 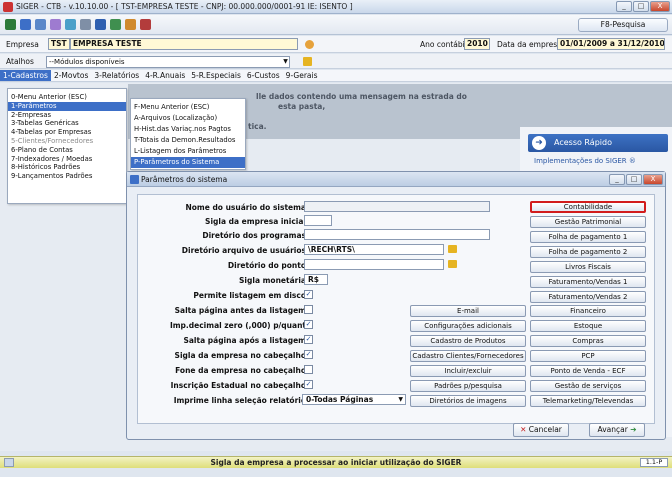 I want to click on additional-settings-button: Configurações adicionais, so click(x=468, y=326).